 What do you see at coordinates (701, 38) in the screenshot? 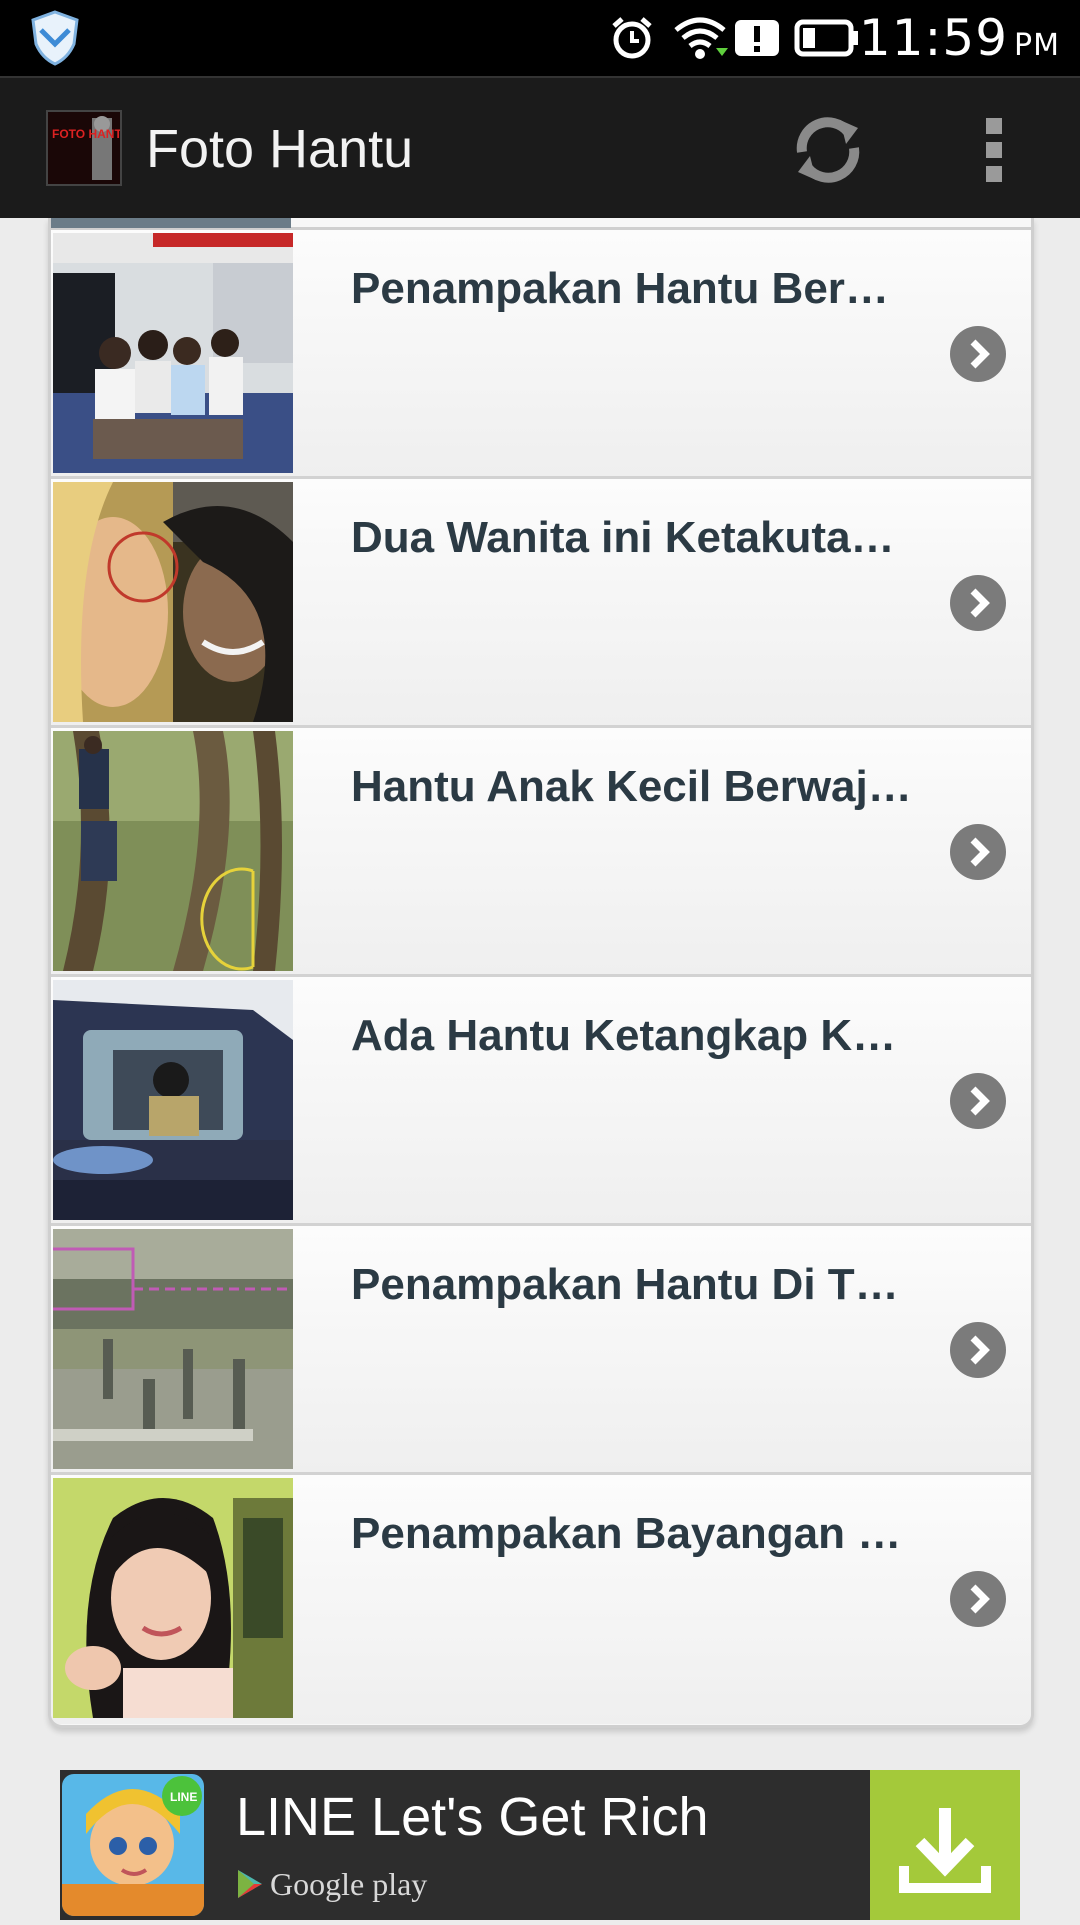
I see `wifi-icon` at bounding box center [701, 38].